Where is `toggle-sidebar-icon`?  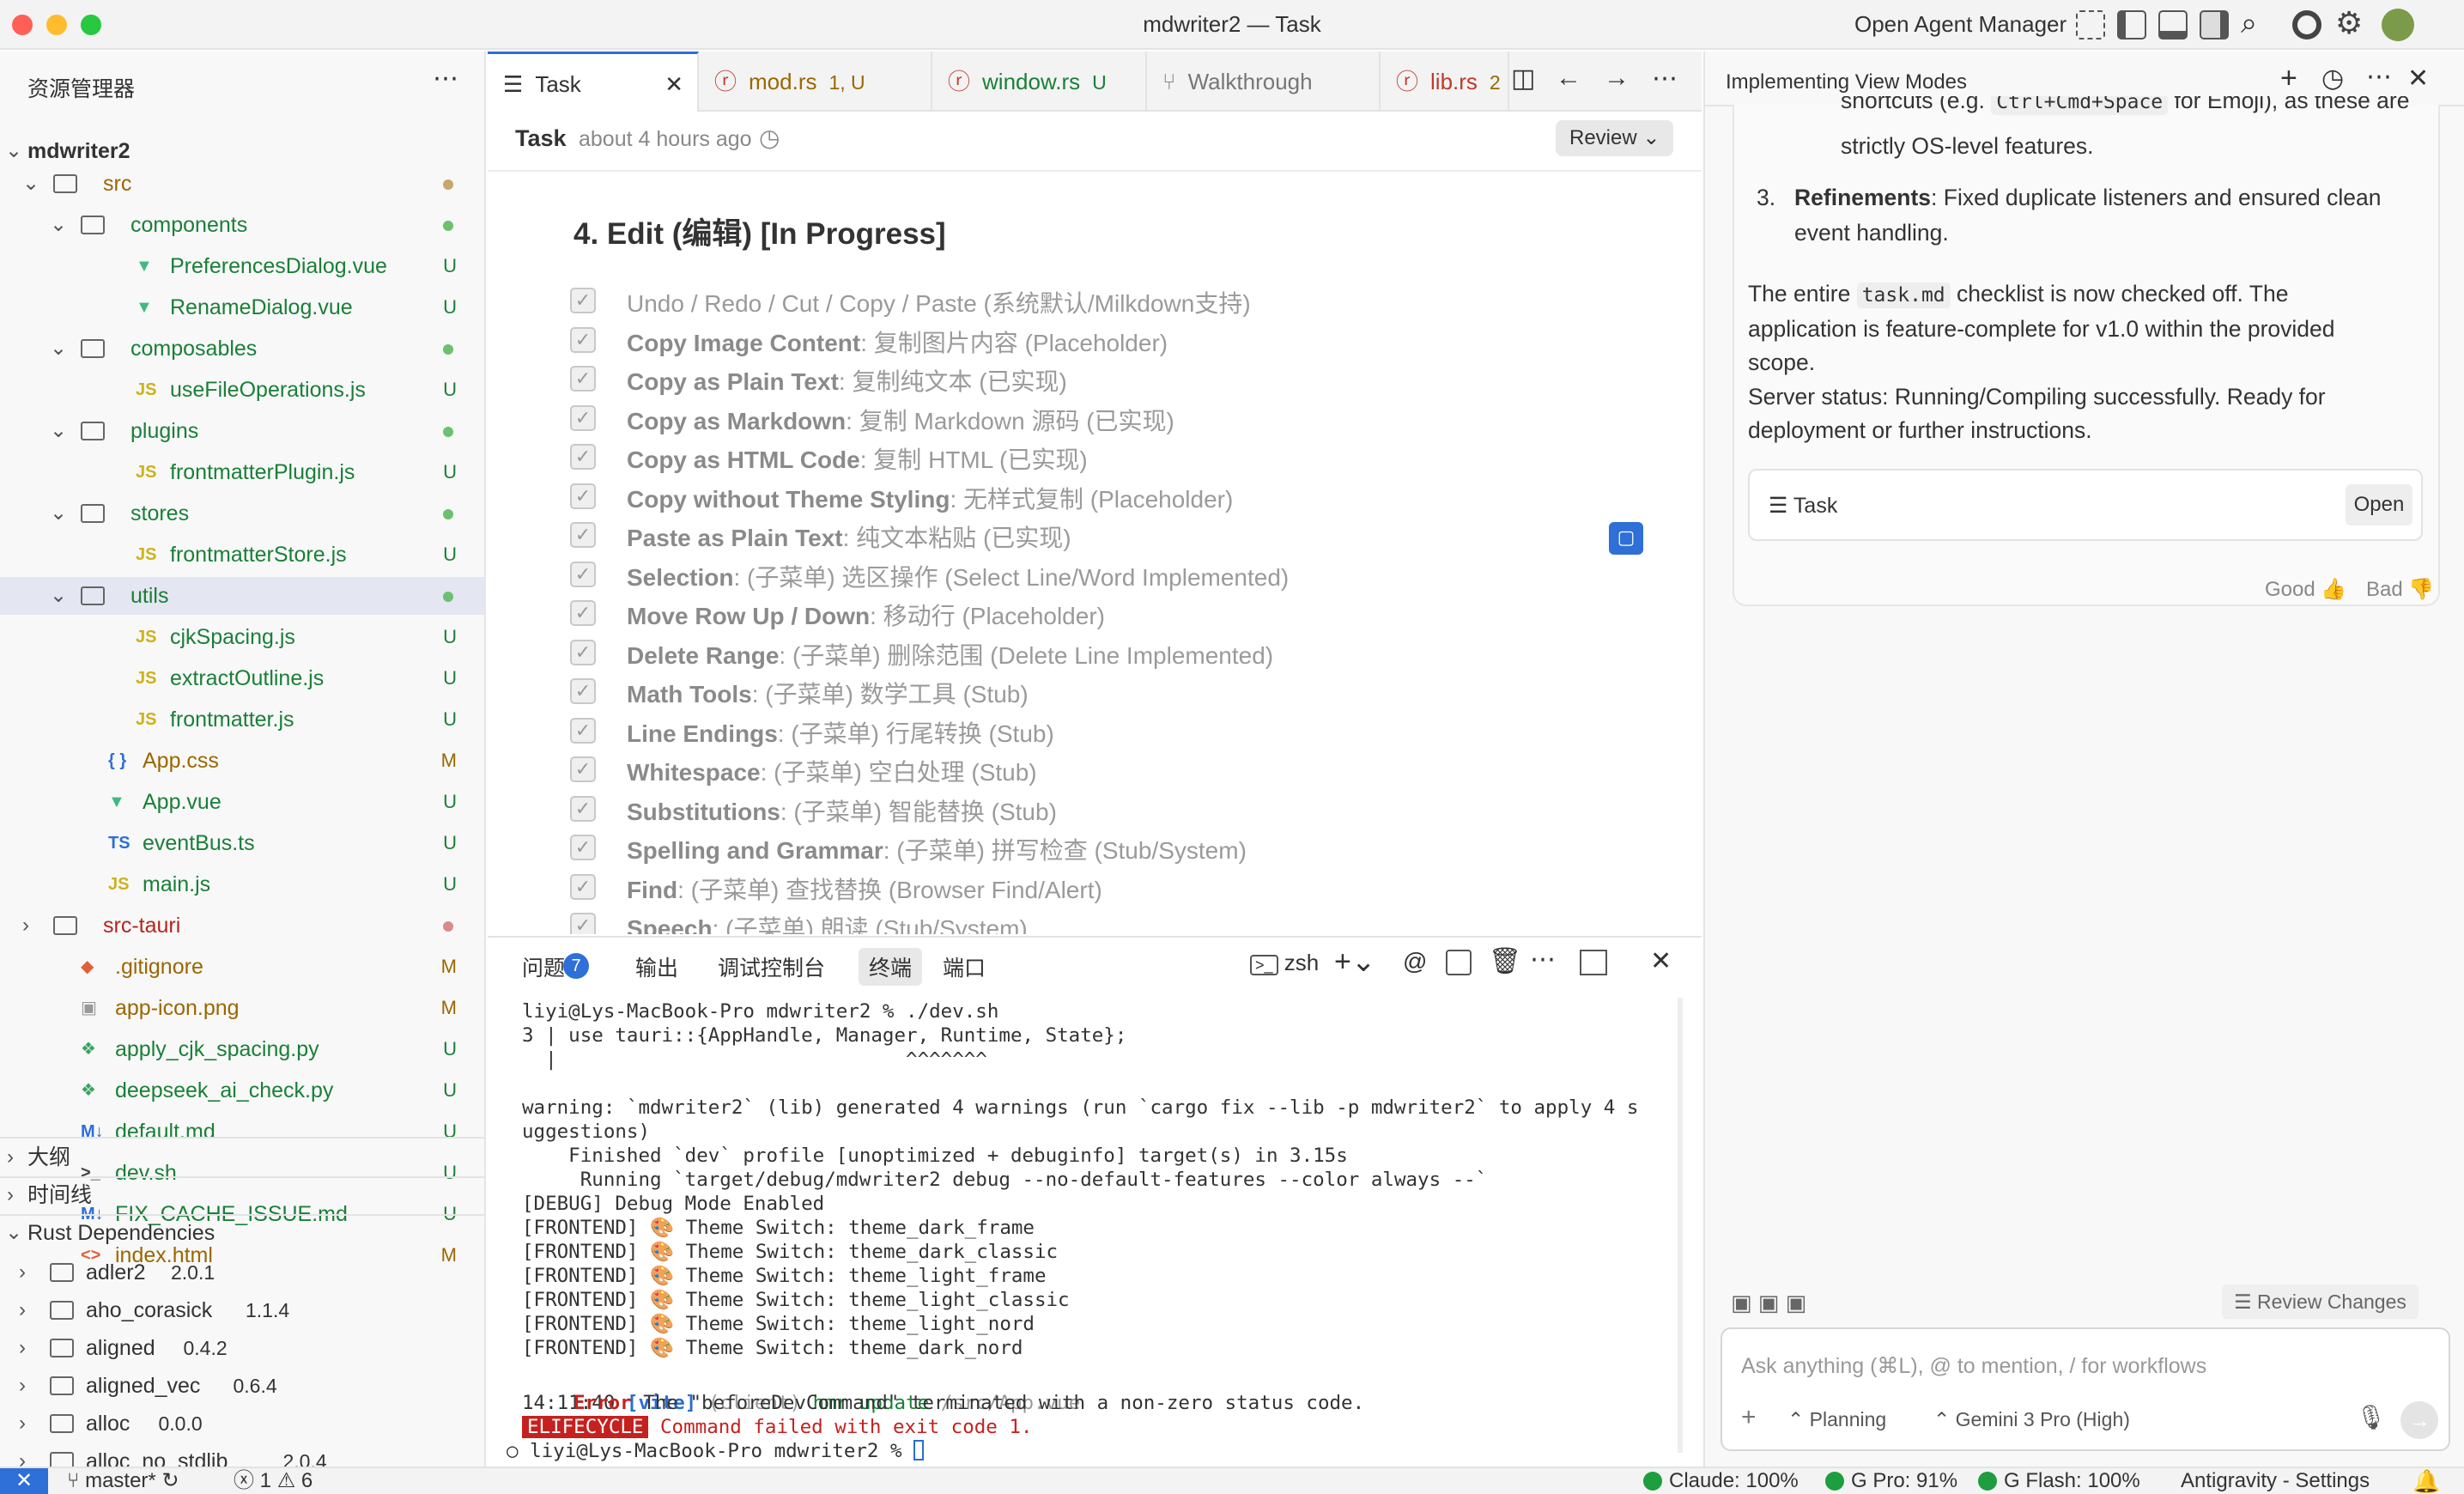
toggle-sidebar-icon is located at coordinates (2131, 25).